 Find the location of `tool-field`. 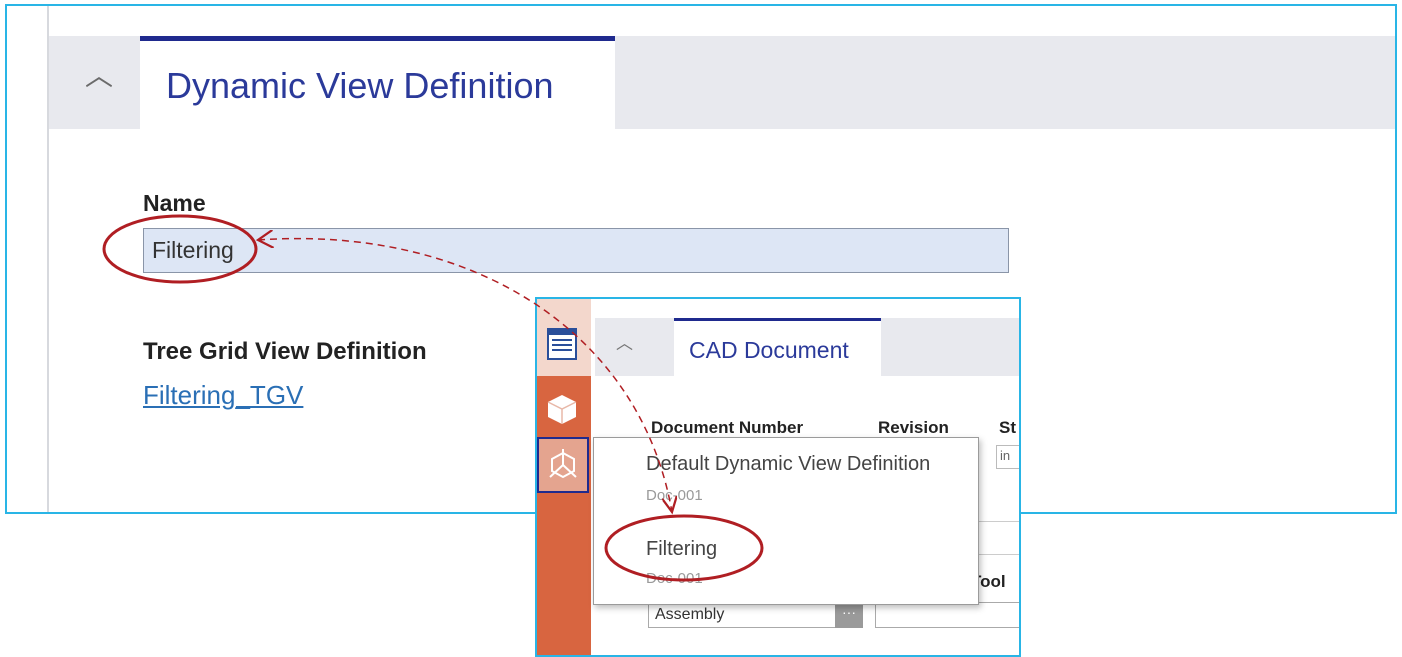

tool-field is located at coordinates (947, 615).